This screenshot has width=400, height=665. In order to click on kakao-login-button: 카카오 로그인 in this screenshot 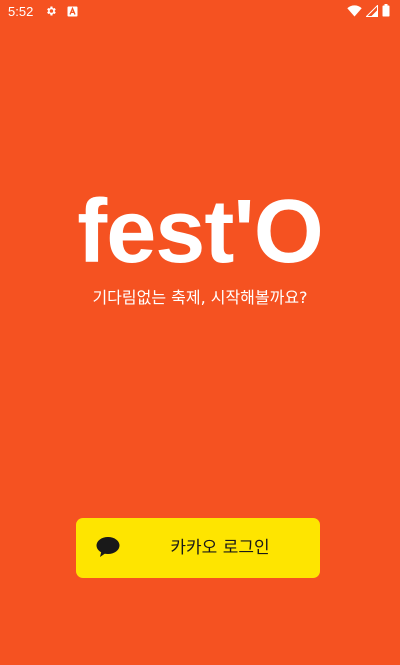, I will do `click(198, 548)`.